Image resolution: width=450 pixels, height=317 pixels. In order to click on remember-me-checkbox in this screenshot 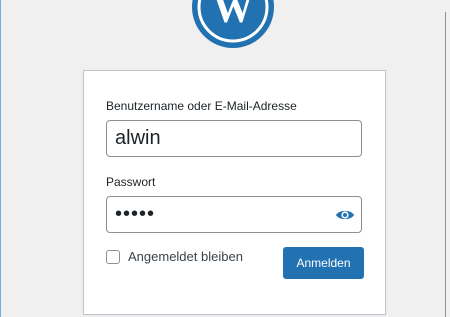, I will do `click(113, 256)`.